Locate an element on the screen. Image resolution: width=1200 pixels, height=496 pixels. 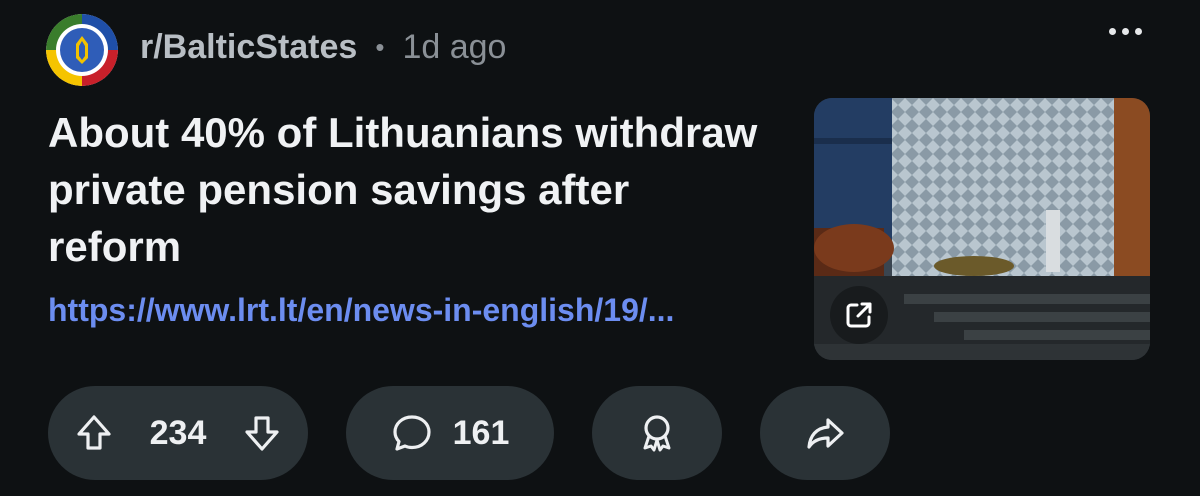
external-link-icon is located at coordinates (859, 315).